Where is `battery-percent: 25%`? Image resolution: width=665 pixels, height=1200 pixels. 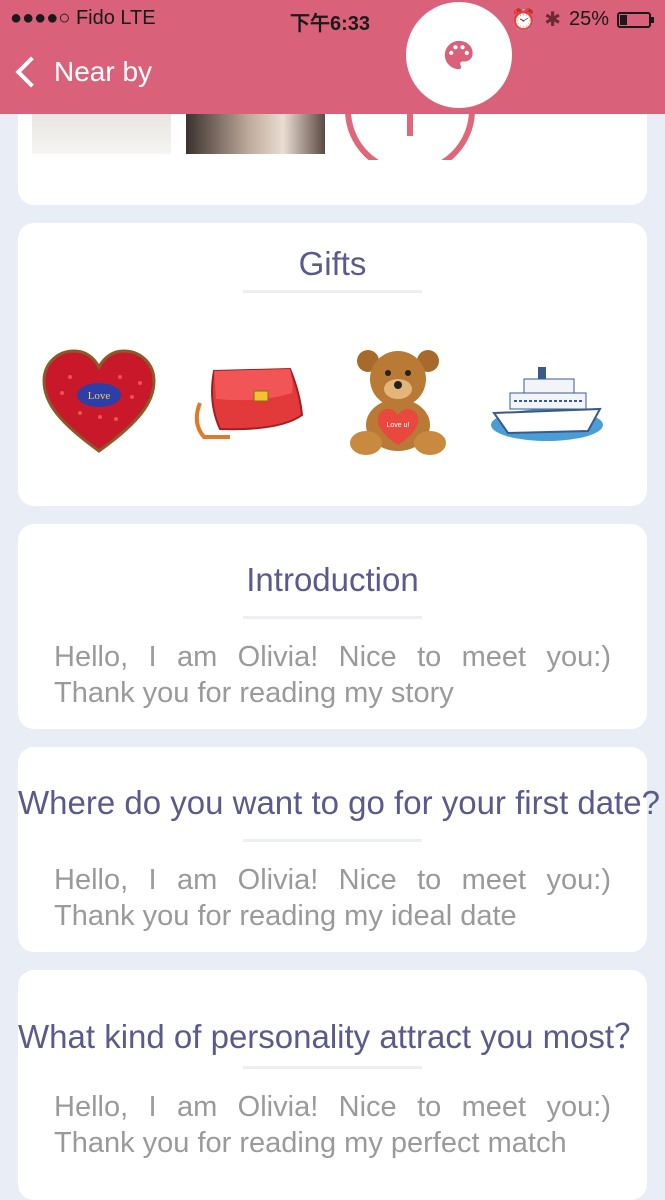 battery-percent: 25% is located at coordinates (588, 19).